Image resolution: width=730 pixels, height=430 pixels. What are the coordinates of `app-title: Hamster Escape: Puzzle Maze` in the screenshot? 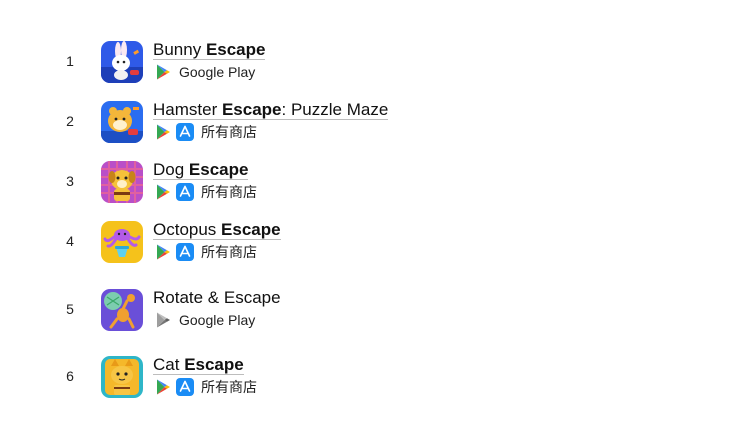 It's located at (271, 110).